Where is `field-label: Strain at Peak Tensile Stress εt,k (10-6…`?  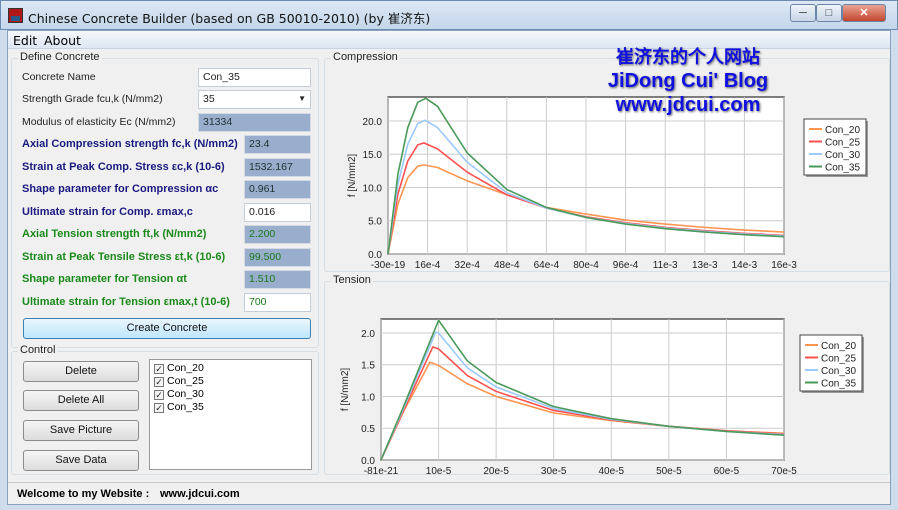 field-label: Strain at Peak Tensile Stress εt,k (10-6… is located at coordinates (124, 257).